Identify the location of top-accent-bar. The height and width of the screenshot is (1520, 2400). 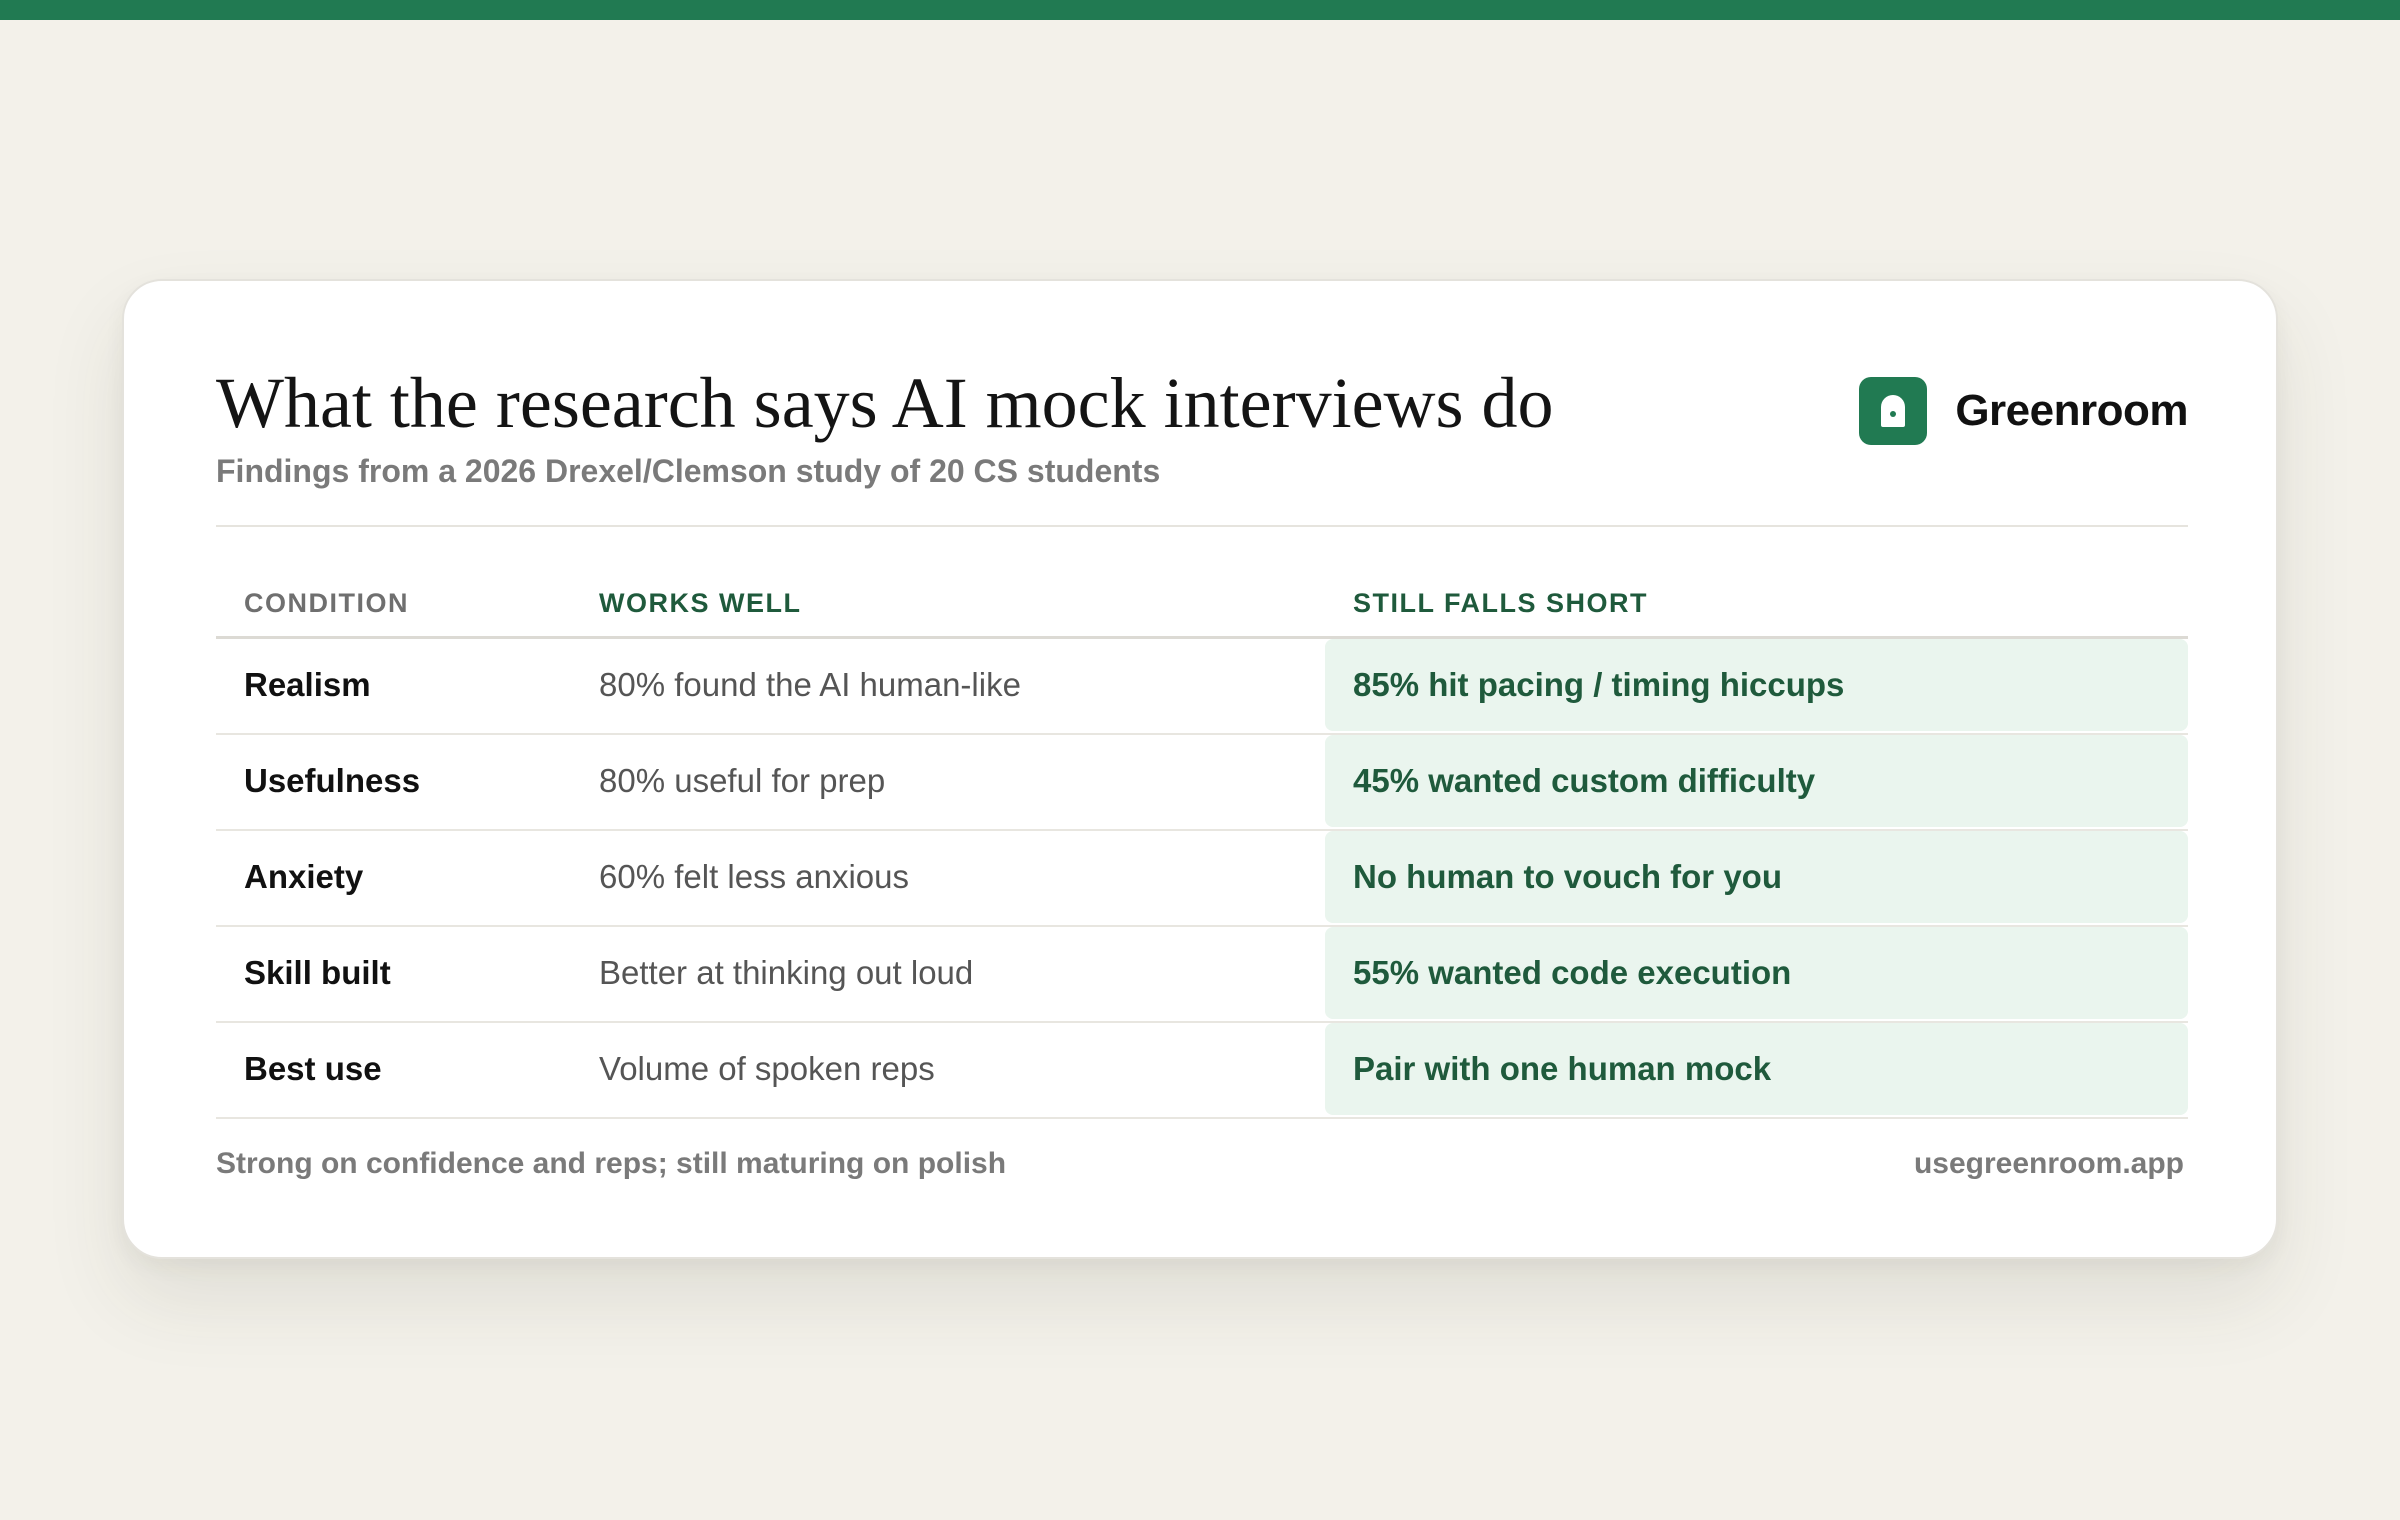
(1200, 10).